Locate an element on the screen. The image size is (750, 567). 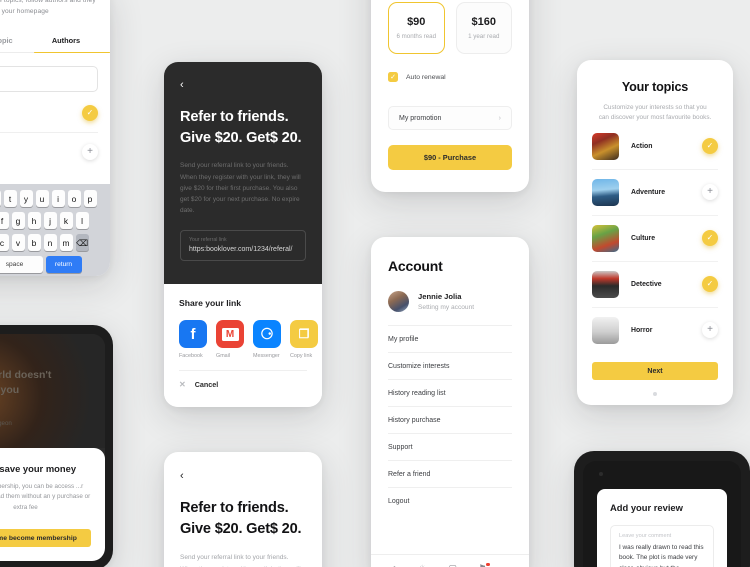
tab-topics: ...opic is located at coordinates (17, 44).